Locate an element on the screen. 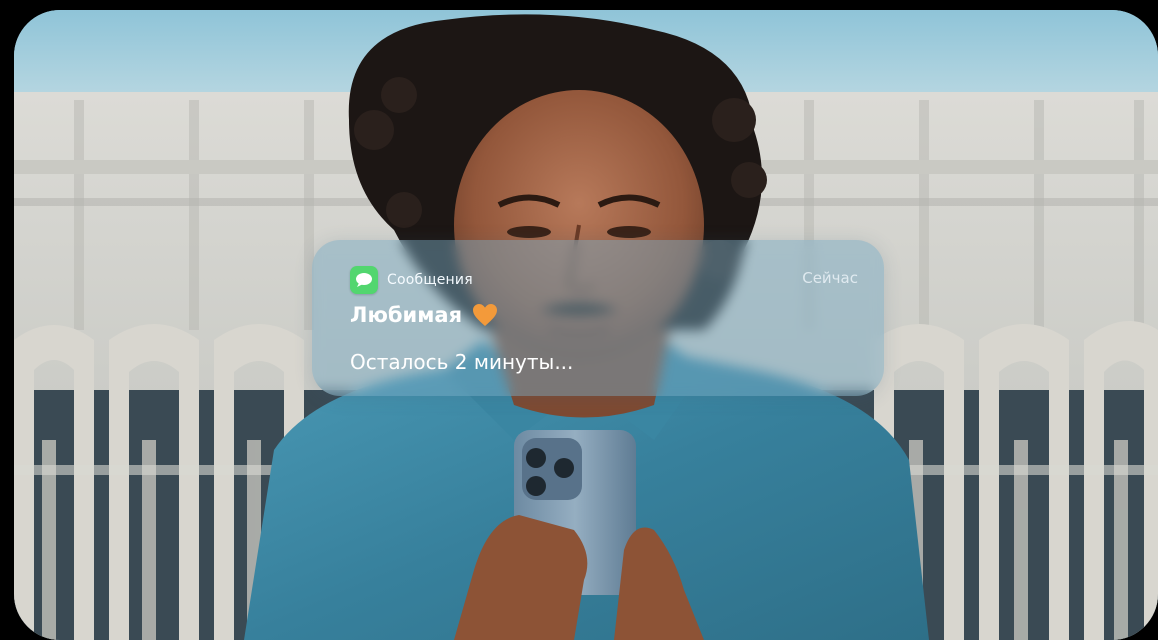 This screenshot has width=1158, height=640. orange-heart-icon is located at coordinates (485, 315).